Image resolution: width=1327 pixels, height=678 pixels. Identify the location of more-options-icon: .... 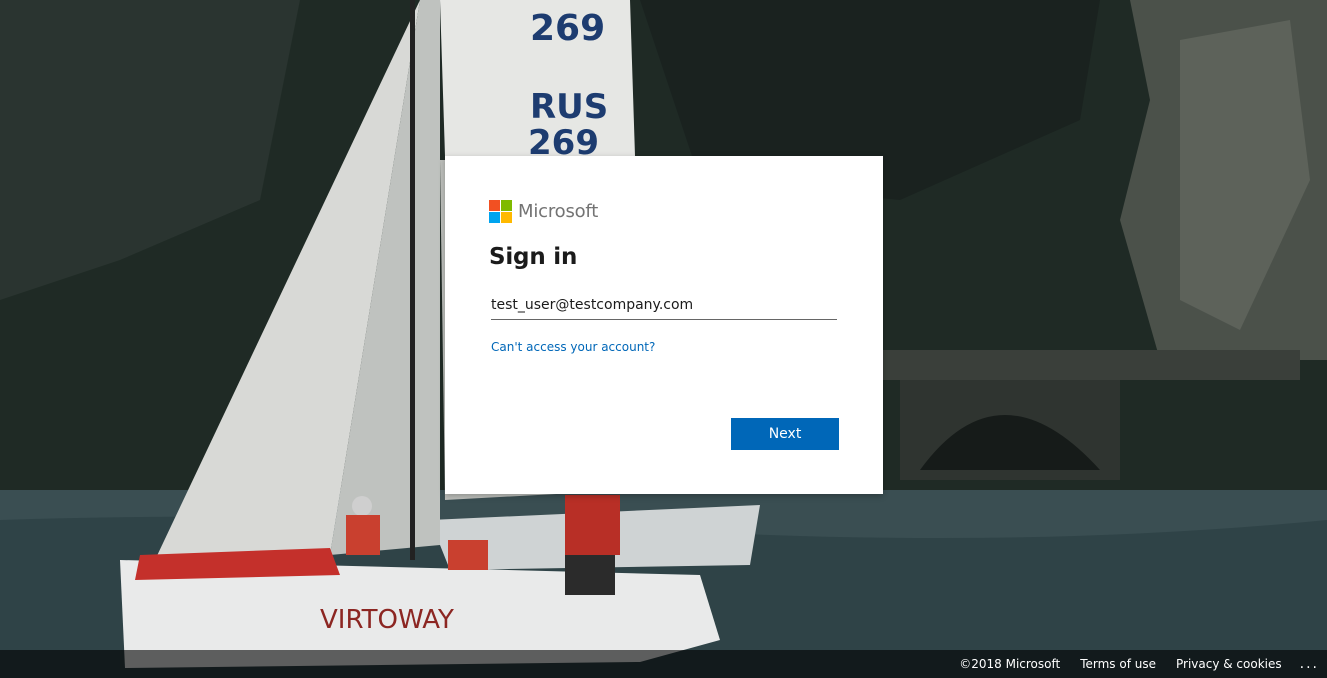
(1309, 664).